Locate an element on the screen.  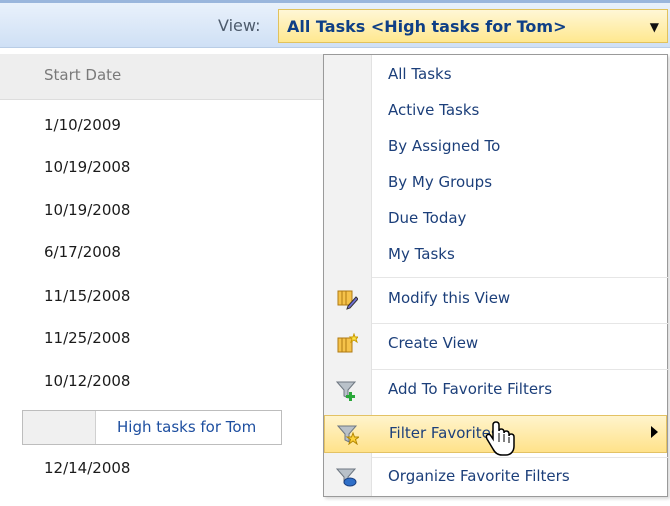
filter-group-row: High tasks for Tom is located at coordinates (152, 427).